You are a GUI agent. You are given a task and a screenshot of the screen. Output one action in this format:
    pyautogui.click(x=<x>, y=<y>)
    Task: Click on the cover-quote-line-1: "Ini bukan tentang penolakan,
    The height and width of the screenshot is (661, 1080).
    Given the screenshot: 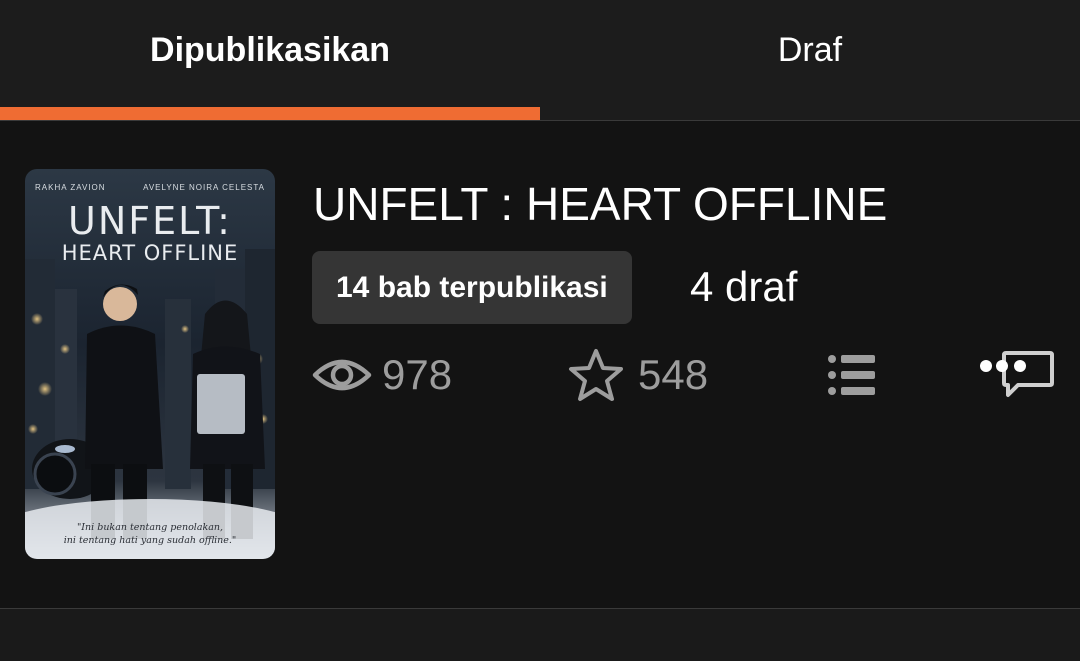 What is the action you would take?
    pyautogui.click(x=150, y=527)
    